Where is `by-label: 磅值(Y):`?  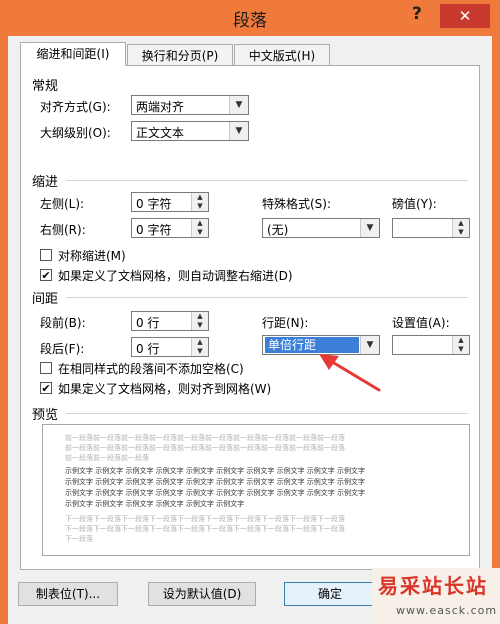
by-label: 磅值(Y): is located at coordinates (414, 204).